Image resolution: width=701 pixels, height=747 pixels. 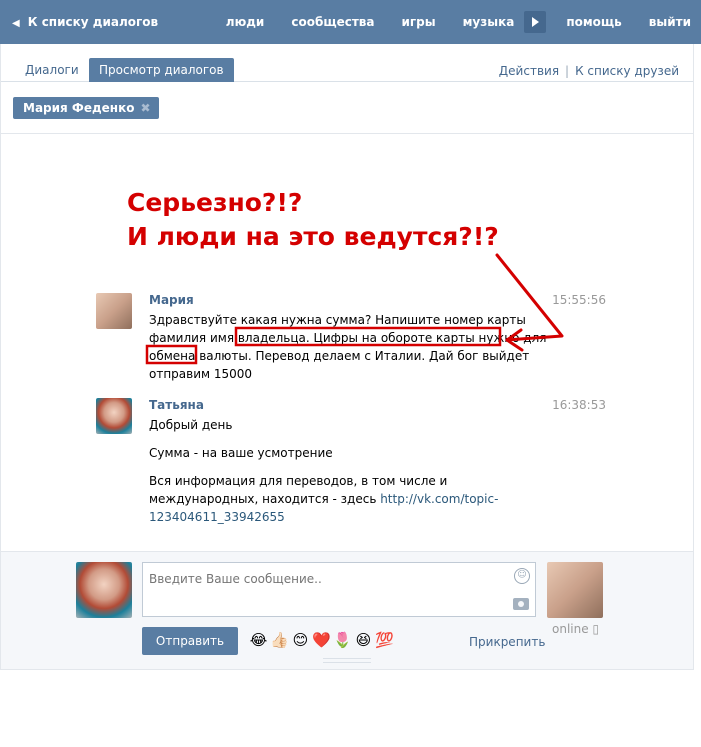 I want to click on recipient-name: Мария Феденко, so click(x=79, y=108).